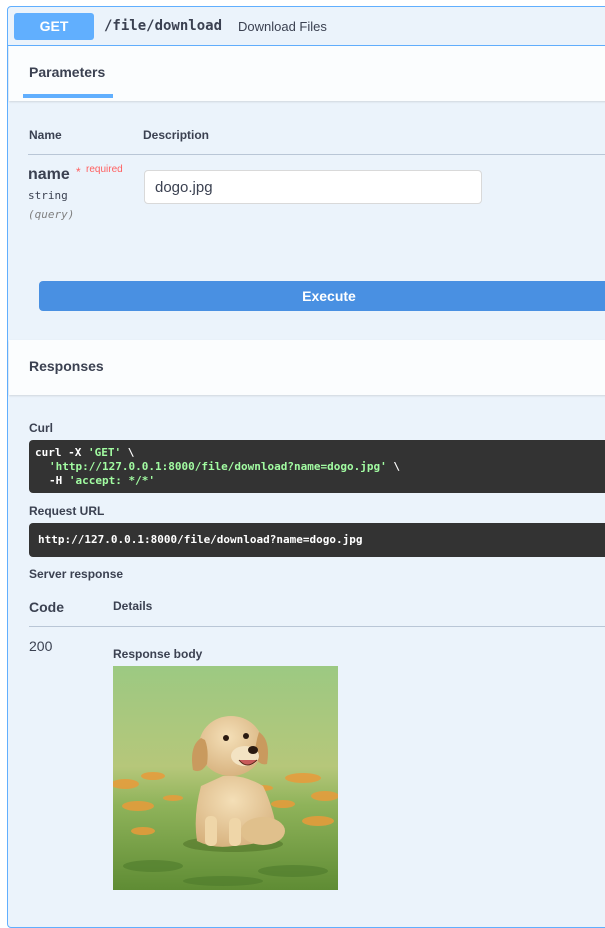 This screenshot has height=928, width=605. Describe the element at coordinates (51, 214) in the screenshot. I see `param-location: (query)` at that location.